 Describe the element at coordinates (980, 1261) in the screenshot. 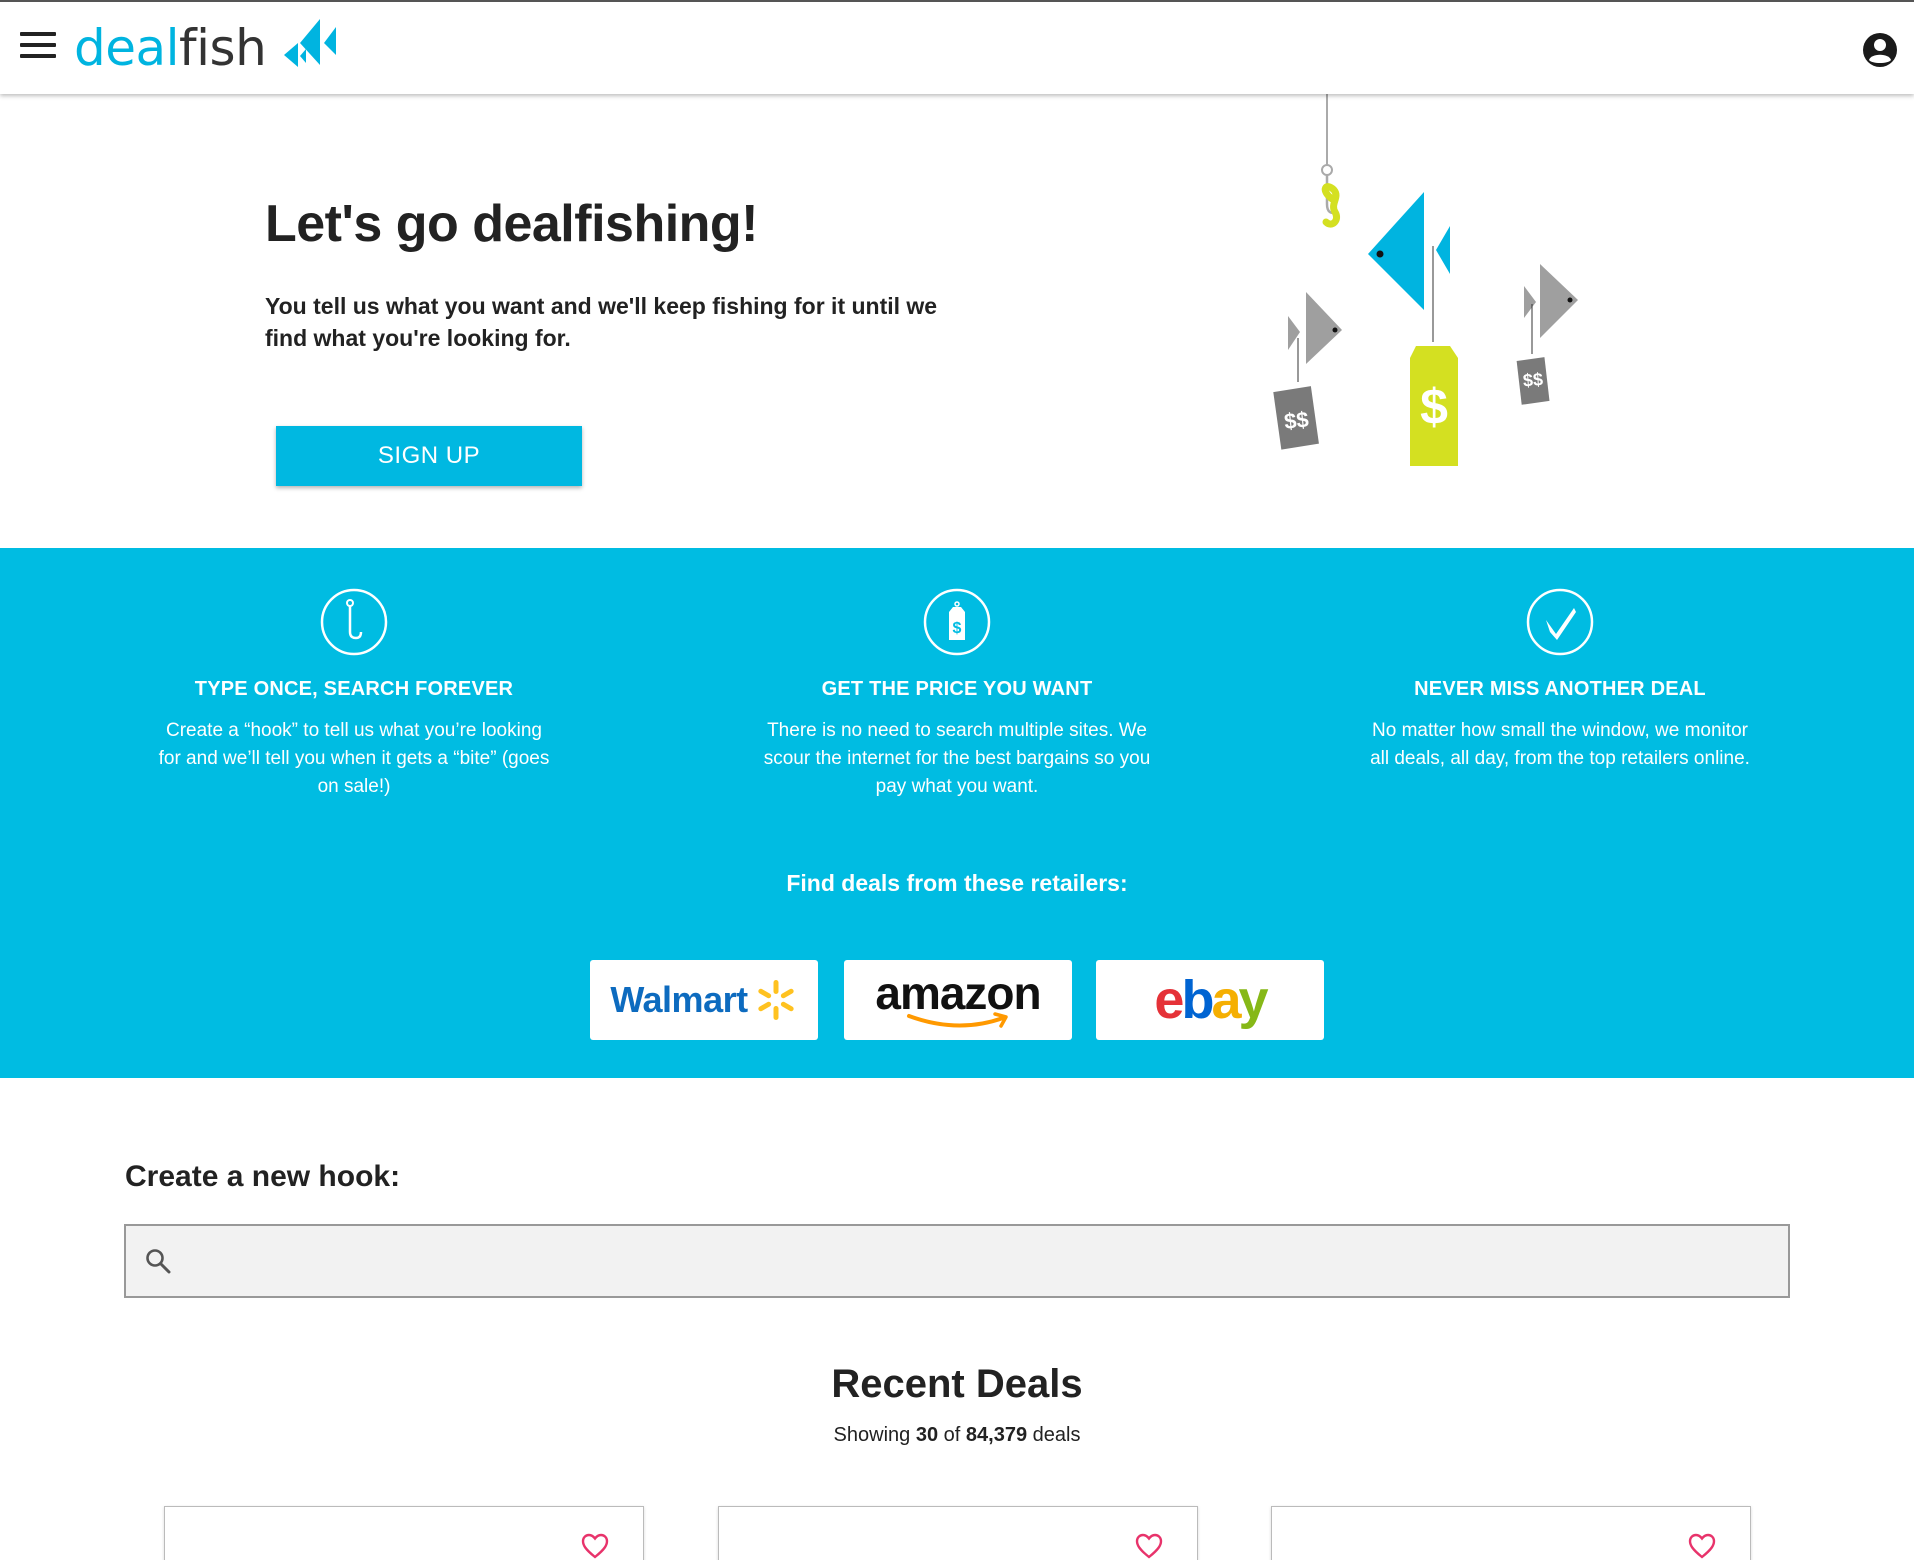

I see `hook-search-input` at that location.